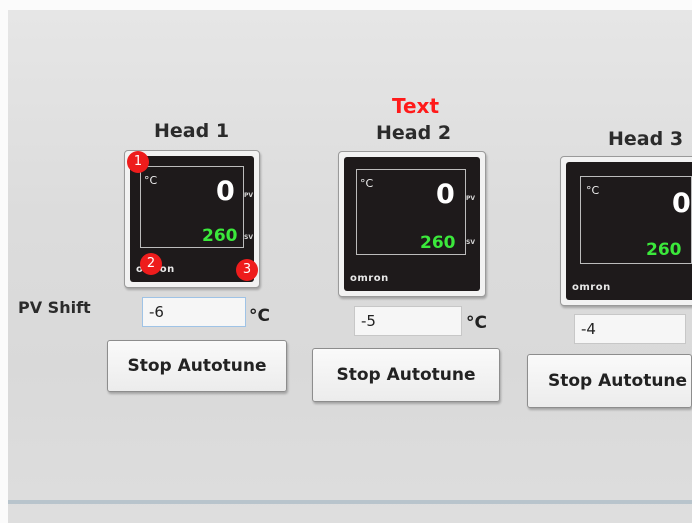  I want to click on head-2-controller: °C 0 PV 260 SV omron, so click(412, 224).